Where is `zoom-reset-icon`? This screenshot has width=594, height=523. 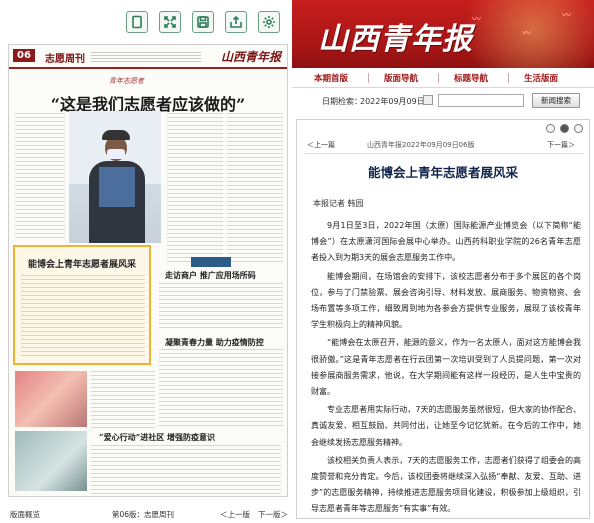 zoom-reset-icon is located at coordinates (564, 128).